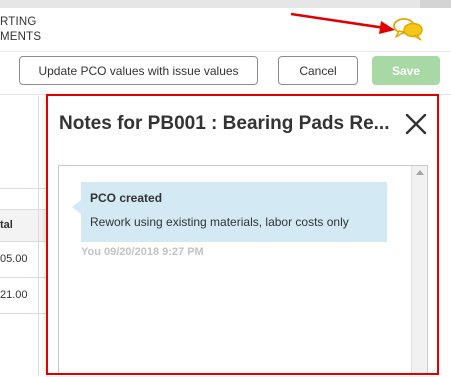 This screenshot has height=377, width=451. What do you see at coordinates (76, 207) in the screenshot?
I see `note-pointer` at bounding box center [76, 207].